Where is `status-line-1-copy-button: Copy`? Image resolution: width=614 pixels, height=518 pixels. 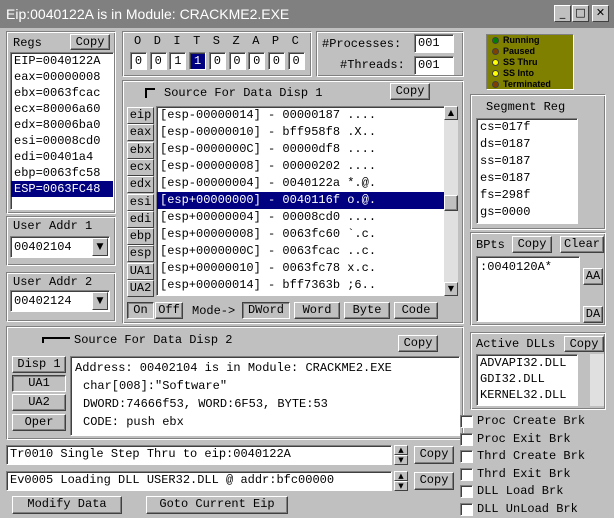
status-line-1-copy-button: Copy is located at coordinates (434, 455).